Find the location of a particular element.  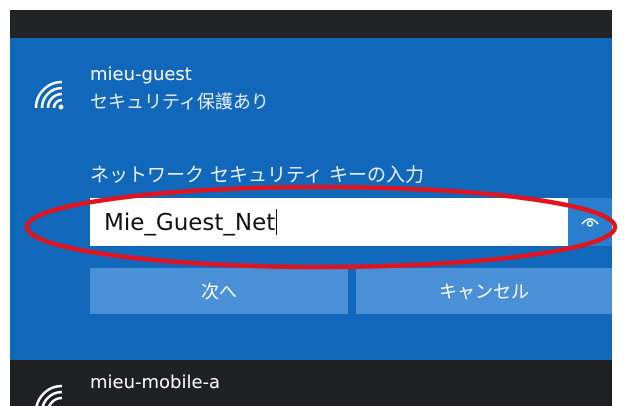

security-key-value: Mie_Guest_Net is located at coordinates (191, 222).